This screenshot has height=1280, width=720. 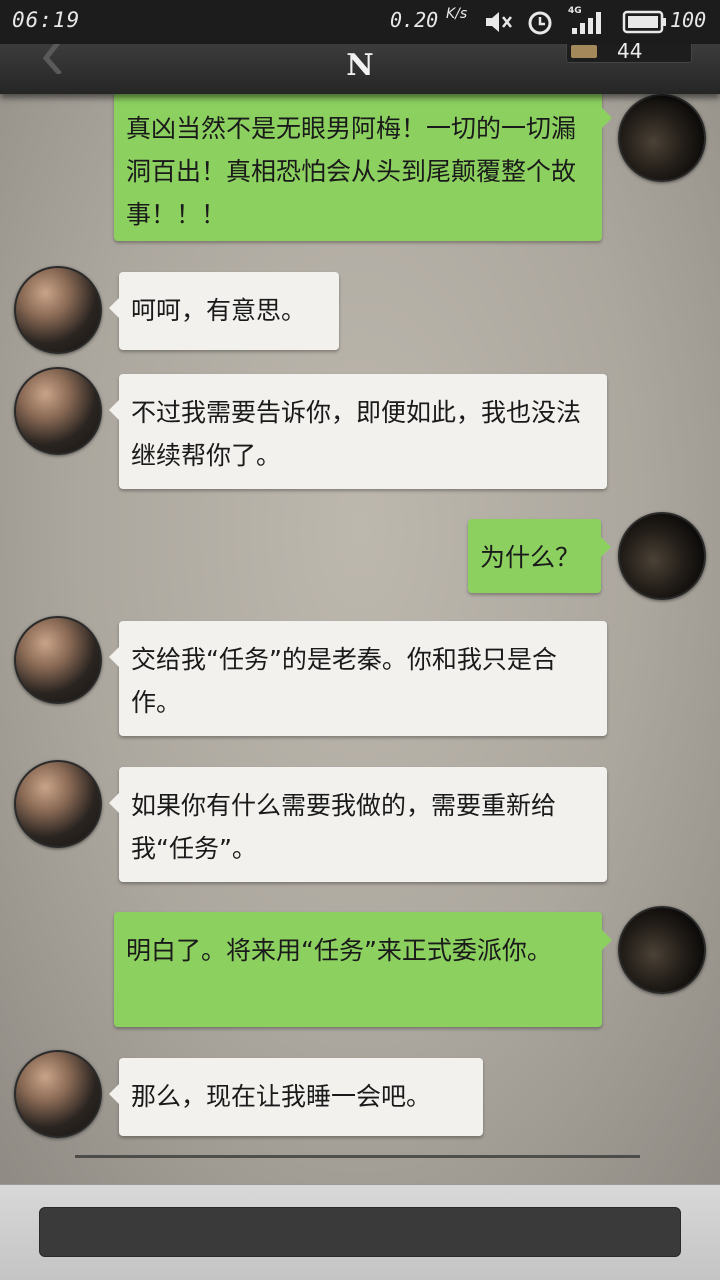 What do you see at coordinates (360, 22) in the screenshot?
I see `status-bar: 06:19 0.20 K/s 4G 100` at bounding box center [360, 22].